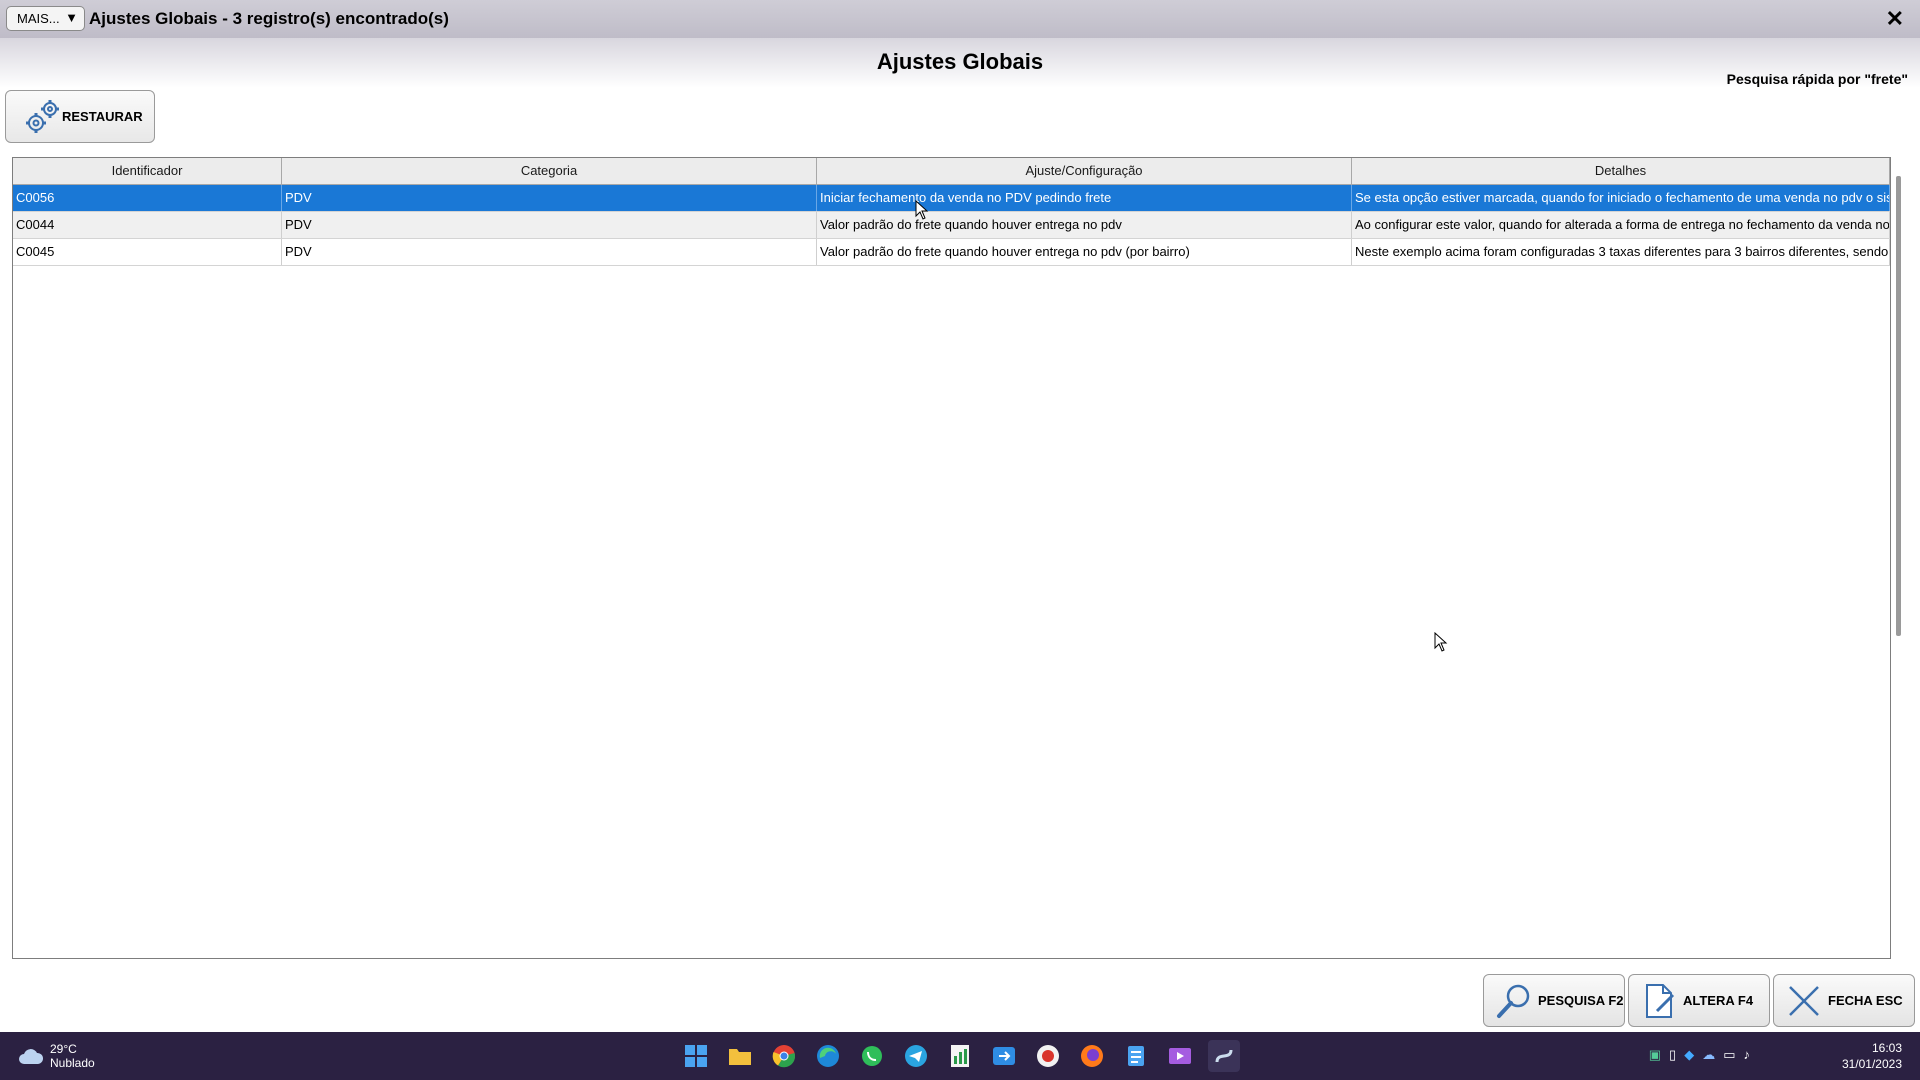  What do you see at coordinates (1621, 171) in the screenshot?
I see `column-header-details: Detalhes` at bounding box center [1621, 171].